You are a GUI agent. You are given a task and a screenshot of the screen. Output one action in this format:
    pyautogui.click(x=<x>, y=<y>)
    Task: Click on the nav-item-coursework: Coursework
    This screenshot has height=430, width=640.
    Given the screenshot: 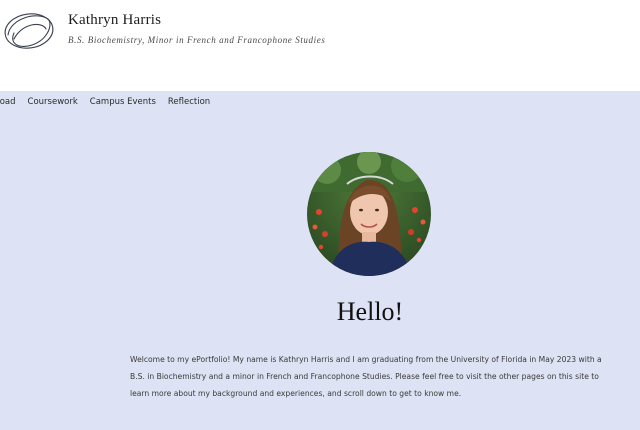 What is the action you would take?
    pyautogui.click(x=53, y=102)
    